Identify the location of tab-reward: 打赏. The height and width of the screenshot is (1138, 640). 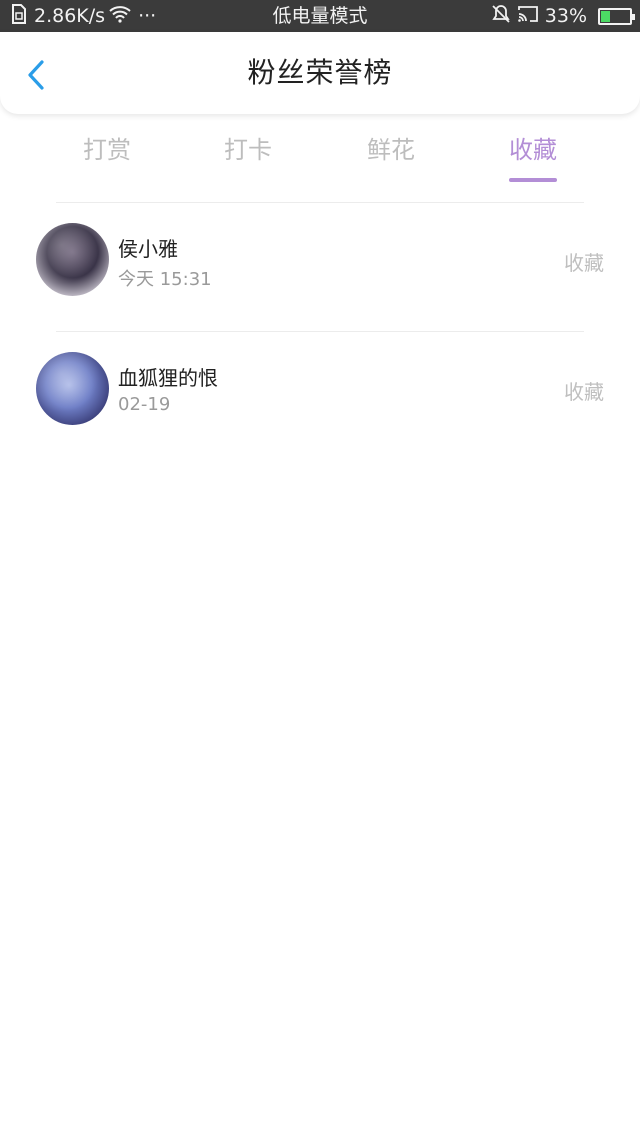
(107, 158).